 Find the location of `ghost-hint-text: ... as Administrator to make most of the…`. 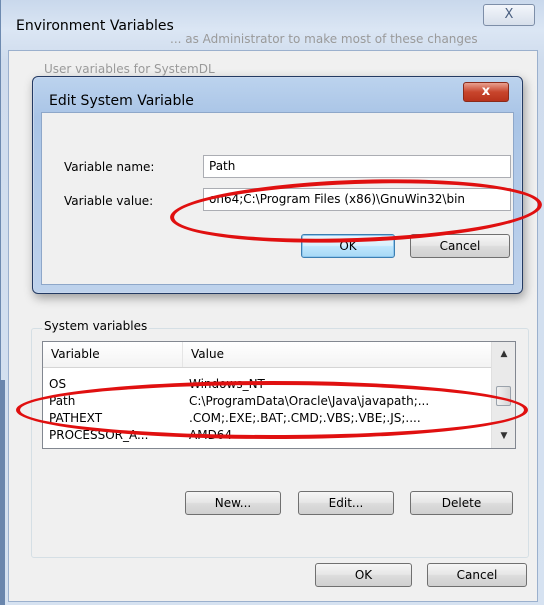

ghost-hint-text: ... as Administrator to make most of the… is located at coordinates (324, 39).